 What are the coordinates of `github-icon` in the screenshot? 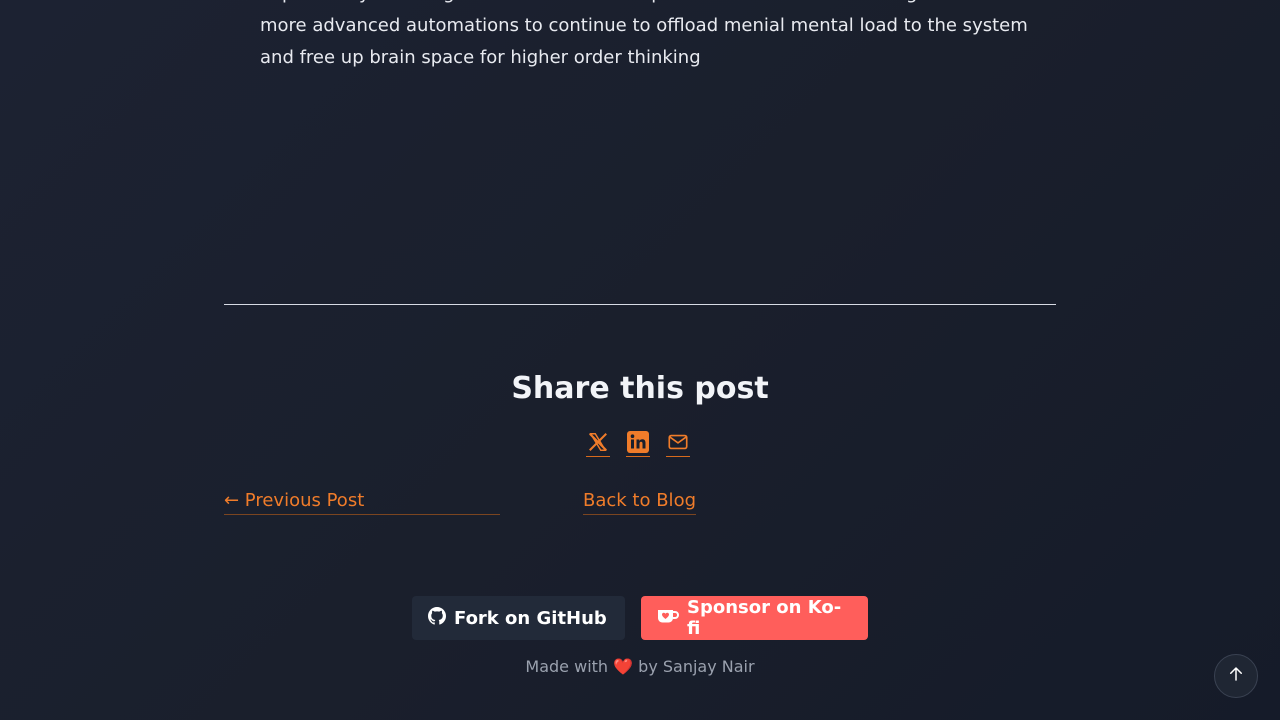 It's located at (437, 618).